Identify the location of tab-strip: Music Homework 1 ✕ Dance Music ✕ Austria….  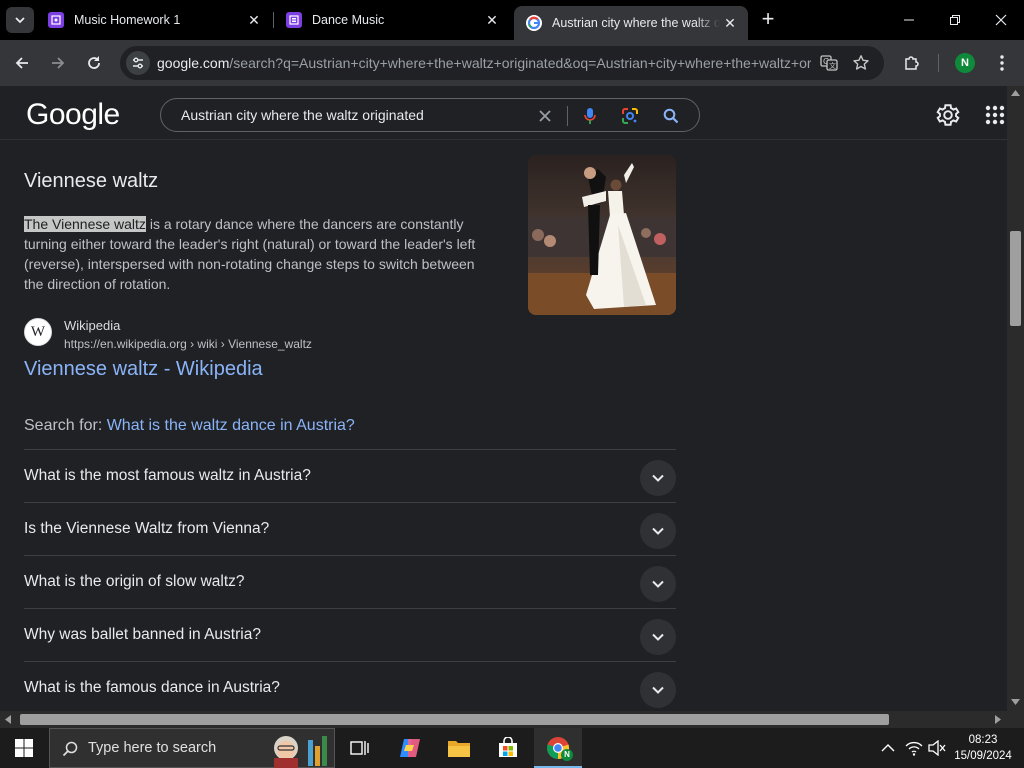
(512, 20).